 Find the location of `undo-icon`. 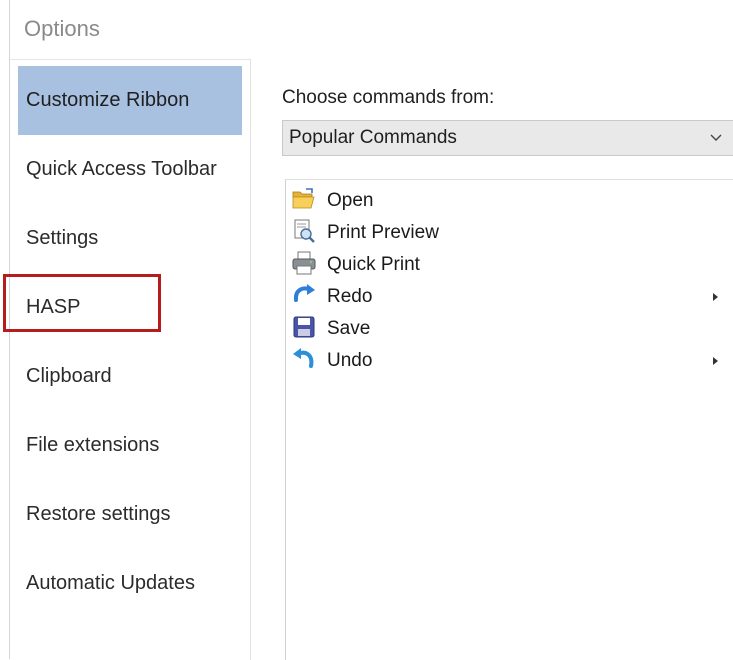

undo-icon is located at coordinates (304, 359).